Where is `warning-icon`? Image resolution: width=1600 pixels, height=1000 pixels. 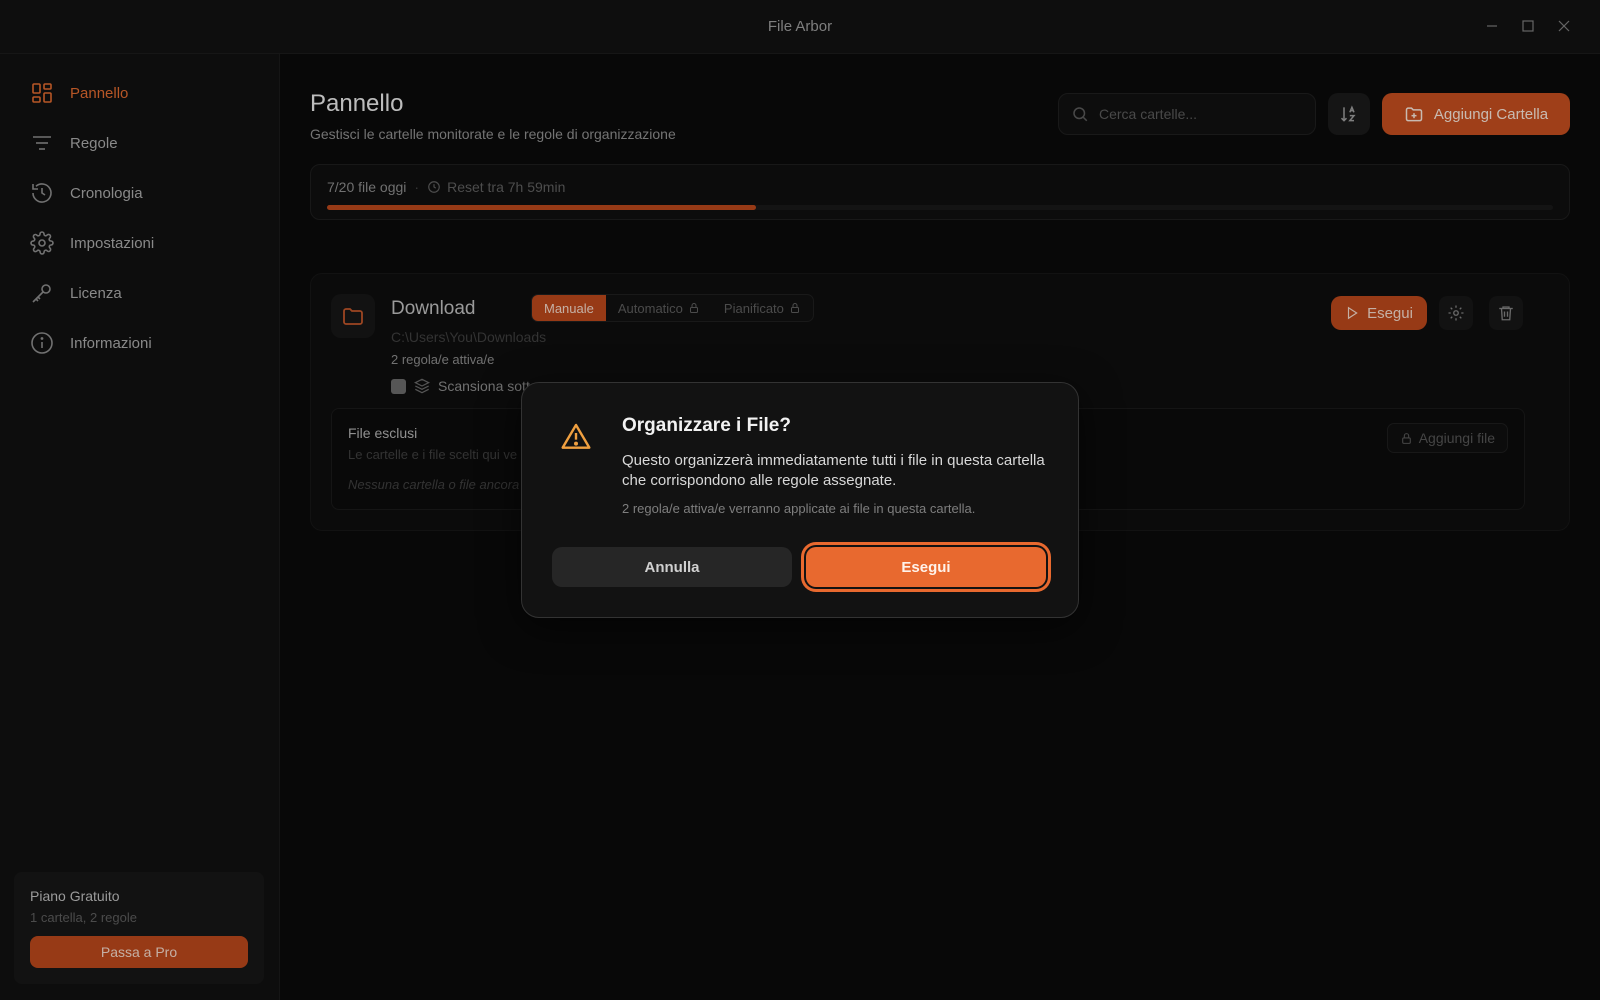
warning-icon is located at coordinates (576, 436).